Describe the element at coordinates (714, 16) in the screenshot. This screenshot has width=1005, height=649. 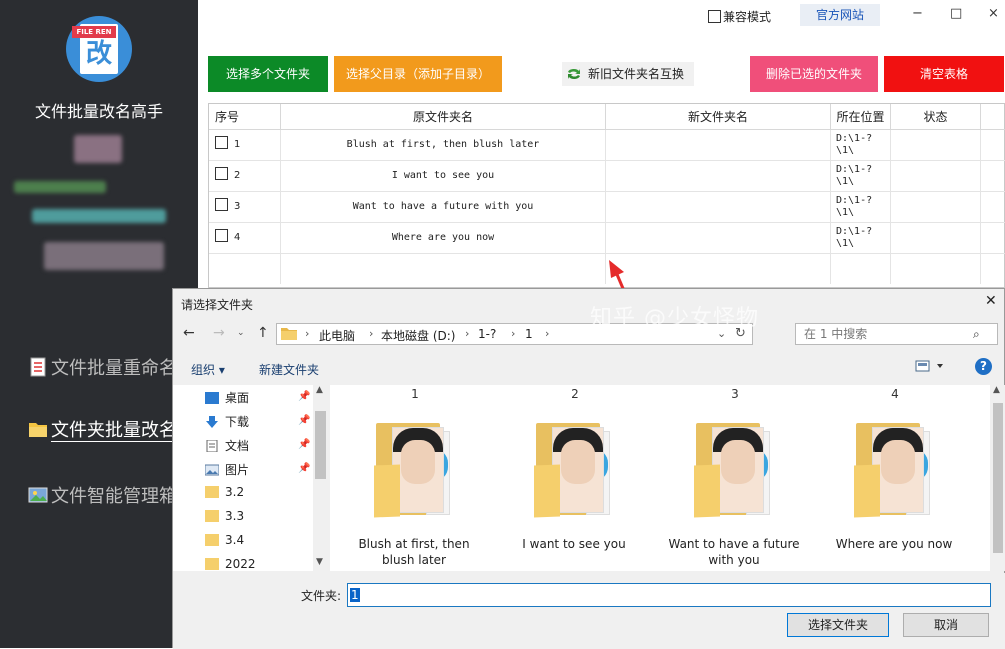
I see `checkbox-icon` at that location.